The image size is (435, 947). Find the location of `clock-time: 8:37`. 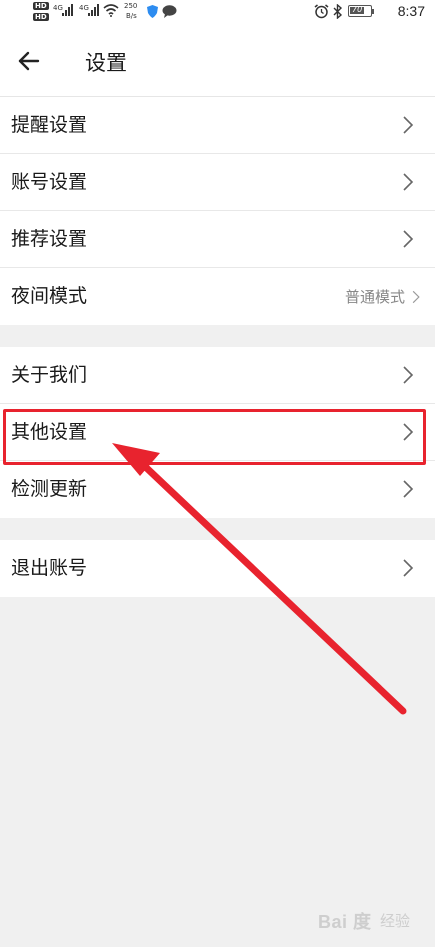

clock-time: 8:37 is located at coordinates (411, 11).